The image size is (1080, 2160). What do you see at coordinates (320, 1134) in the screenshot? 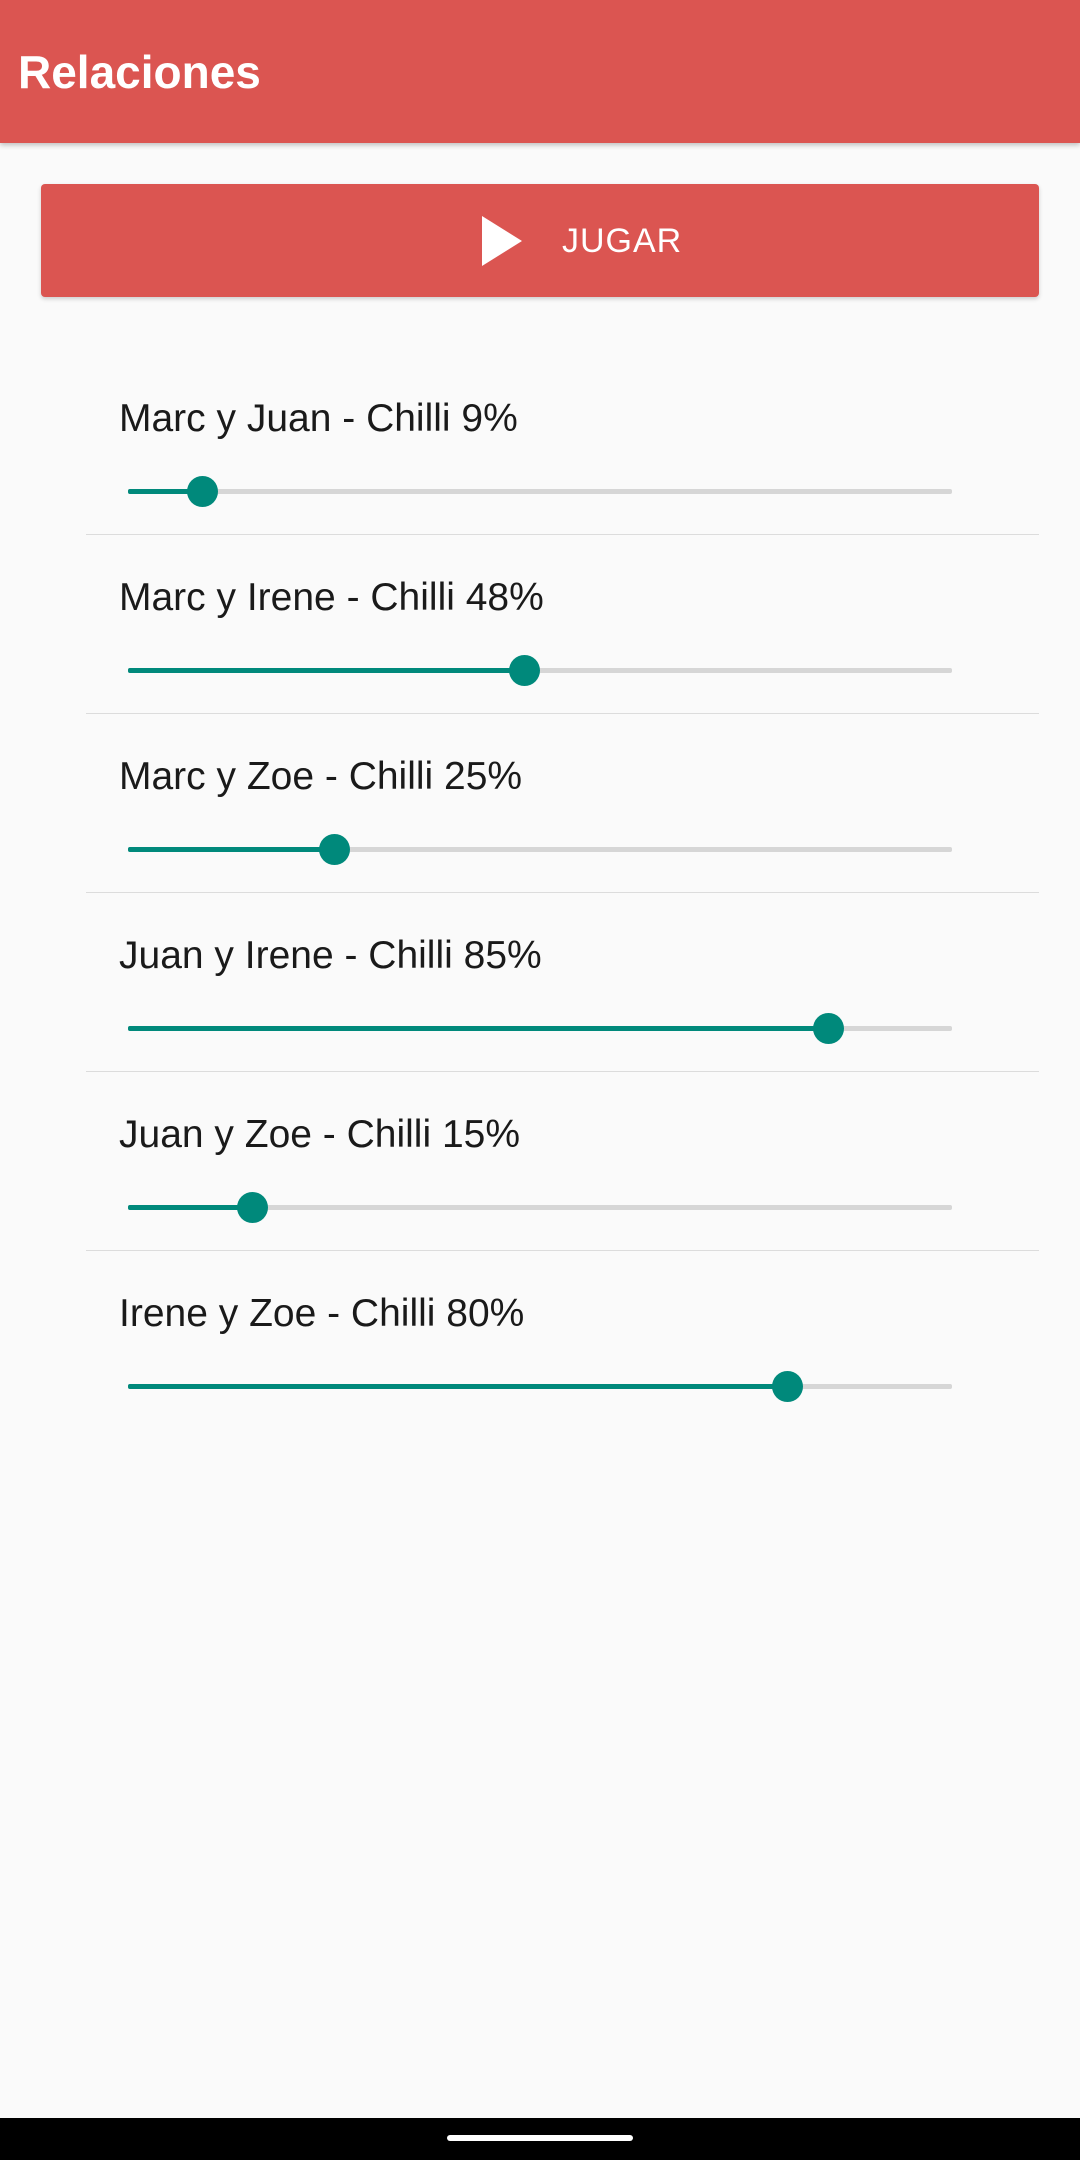
I see `relation-label: Juan y Zoe - Chilli 15%` at bounding box center [320, 1134].